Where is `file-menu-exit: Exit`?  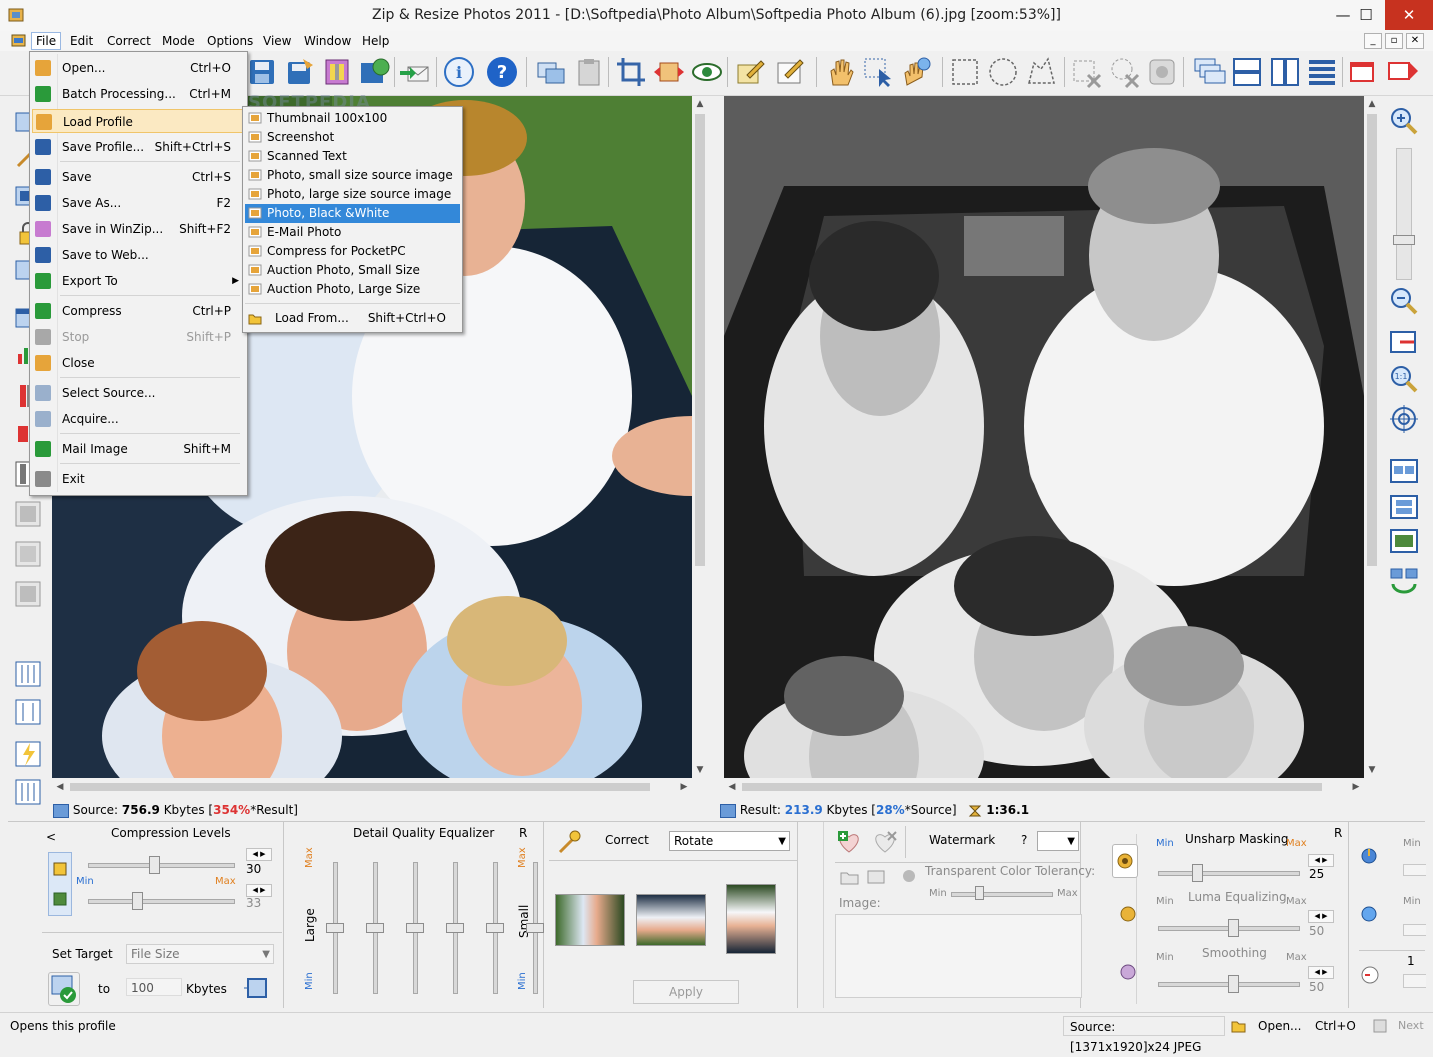 file-menu-exit: Exit is located at coordinates (137, 479).